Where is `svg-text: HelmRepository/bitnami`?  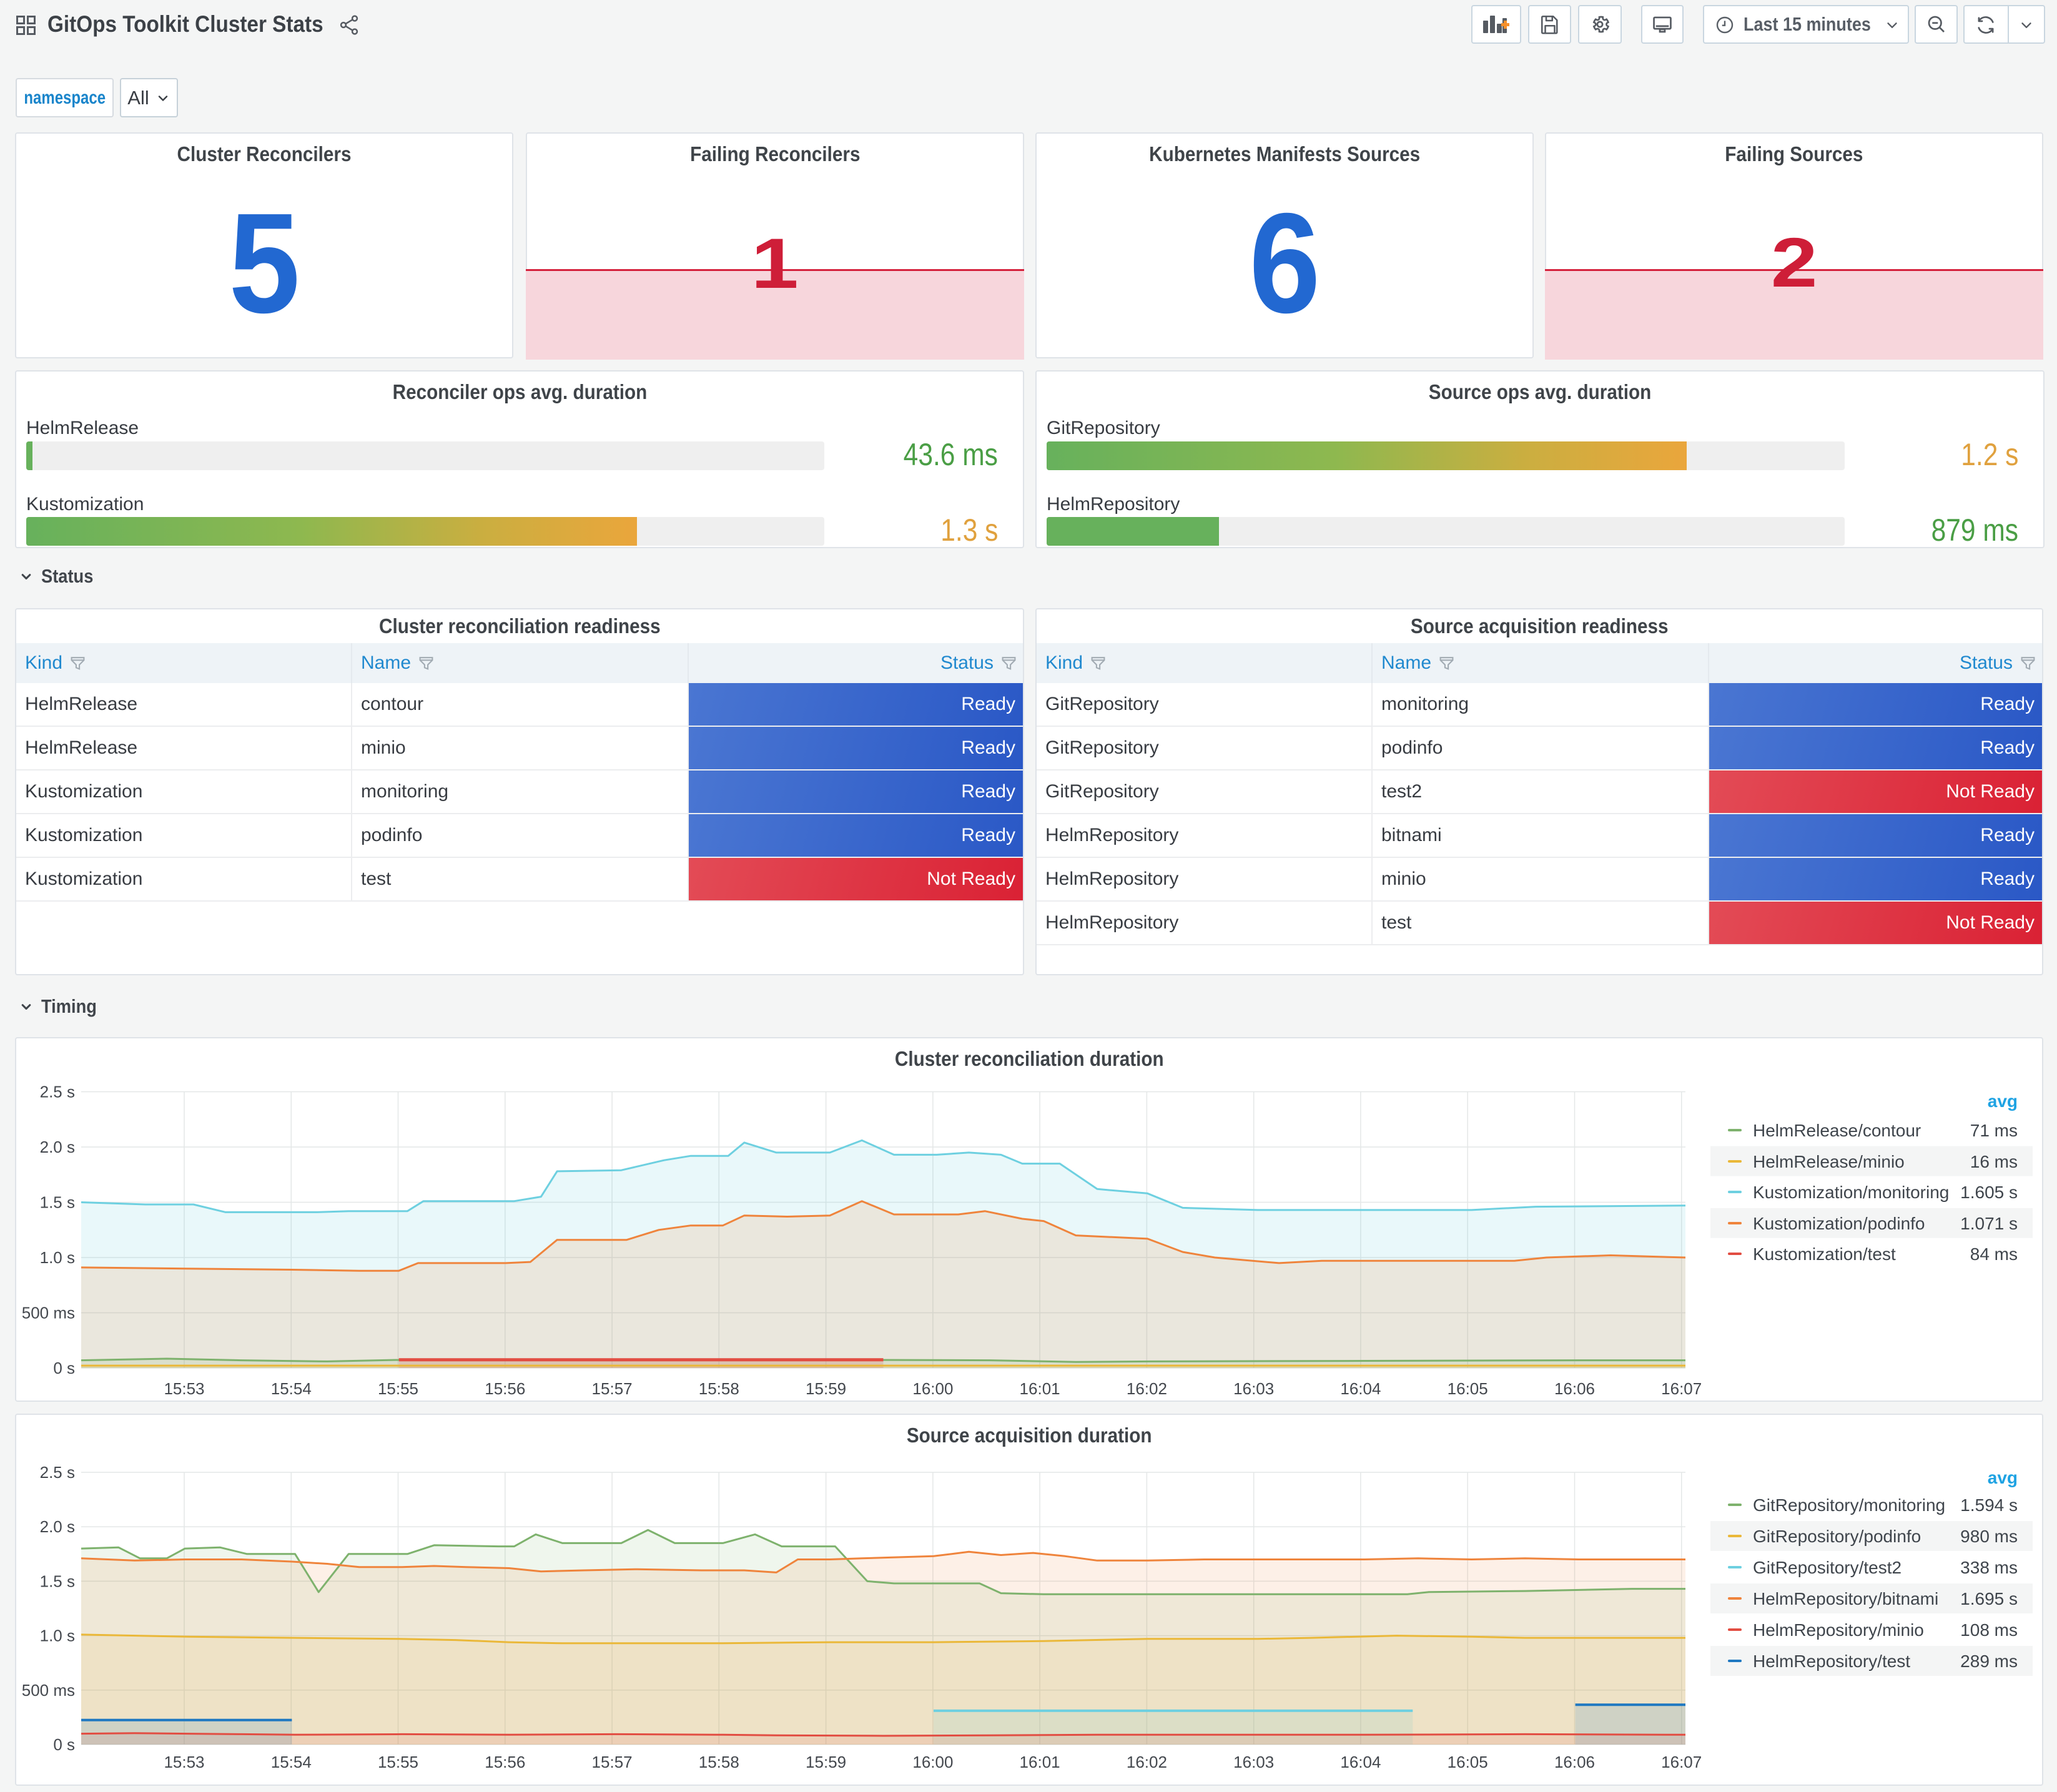 svg-text: HelmRepository/bitnami is located at coordinates (1846, 1598).